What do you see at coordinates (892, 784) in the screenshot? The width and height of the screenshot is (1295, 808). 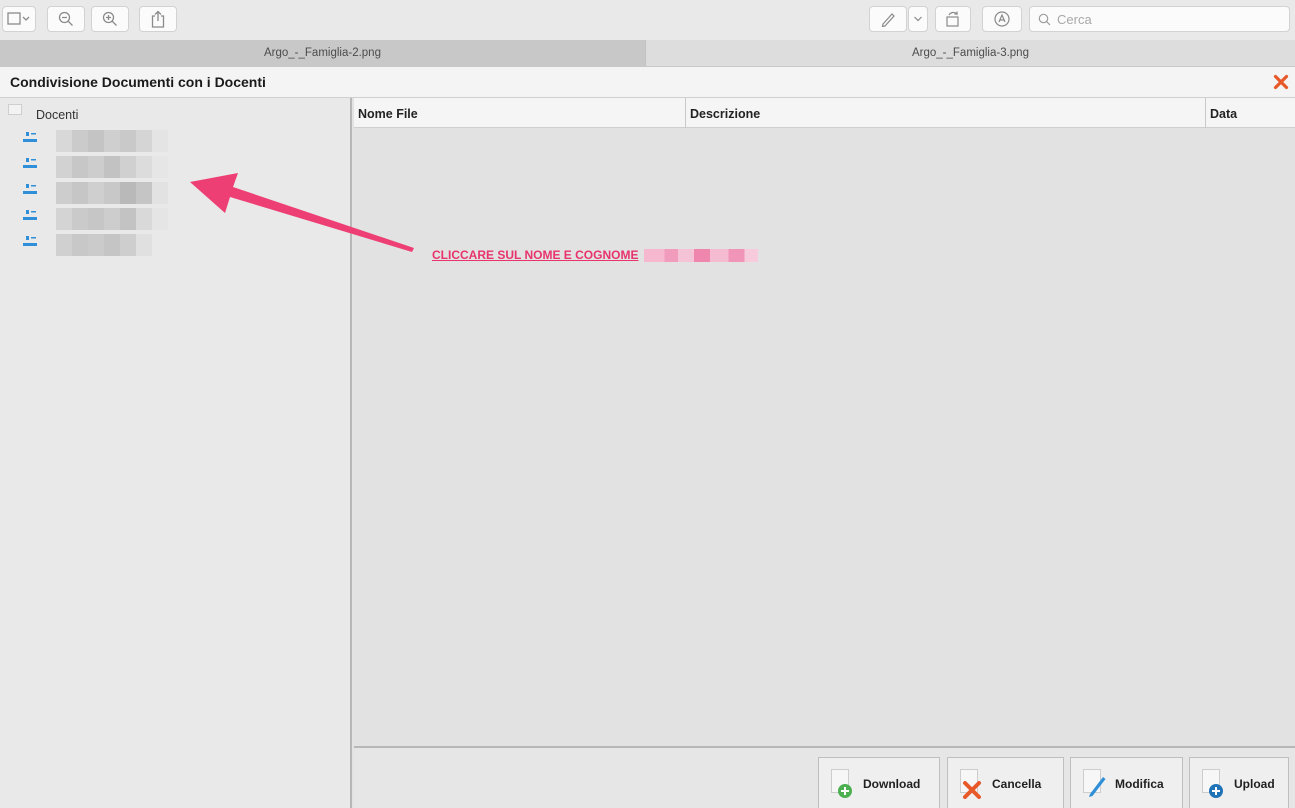 I see `download-label: Download` at bounding box center [892, 784].